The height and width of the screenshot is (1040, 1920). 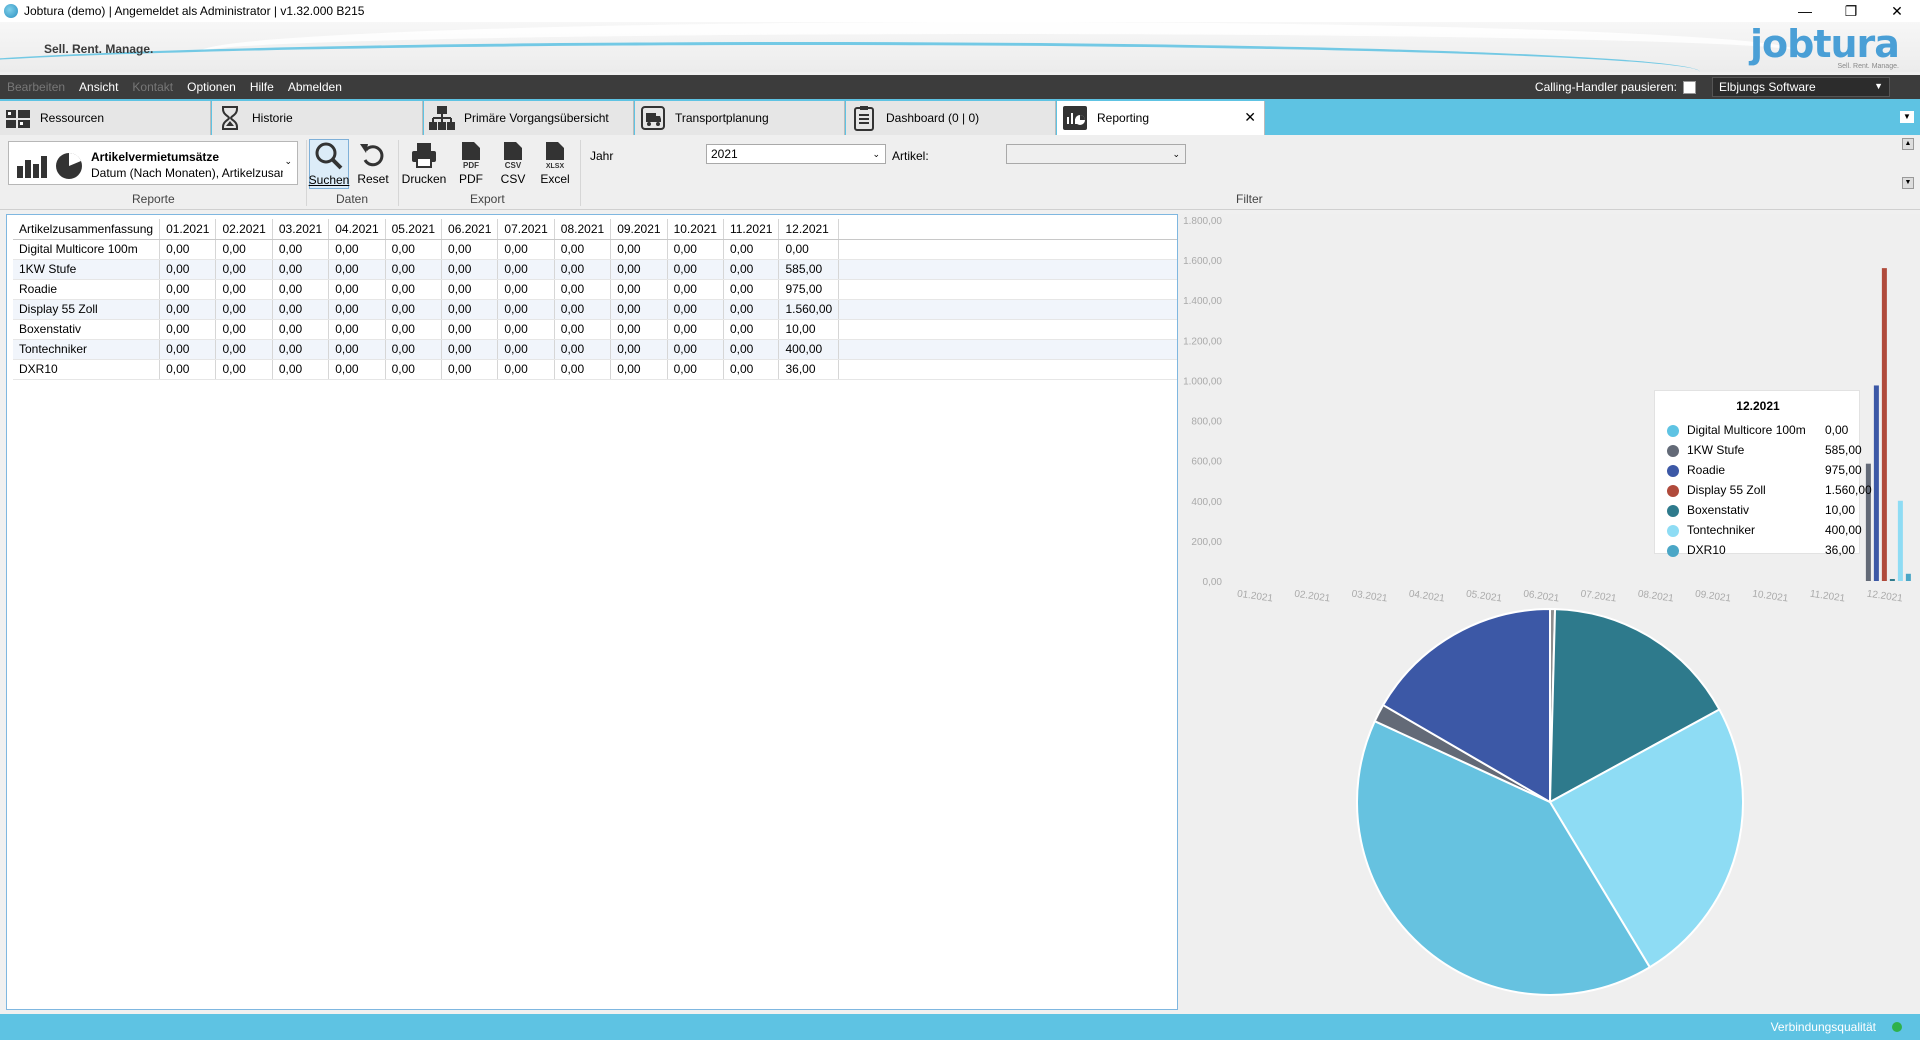 I want to click on tooltip-row: DXR10 36,00, so click(x=1762, y=551).